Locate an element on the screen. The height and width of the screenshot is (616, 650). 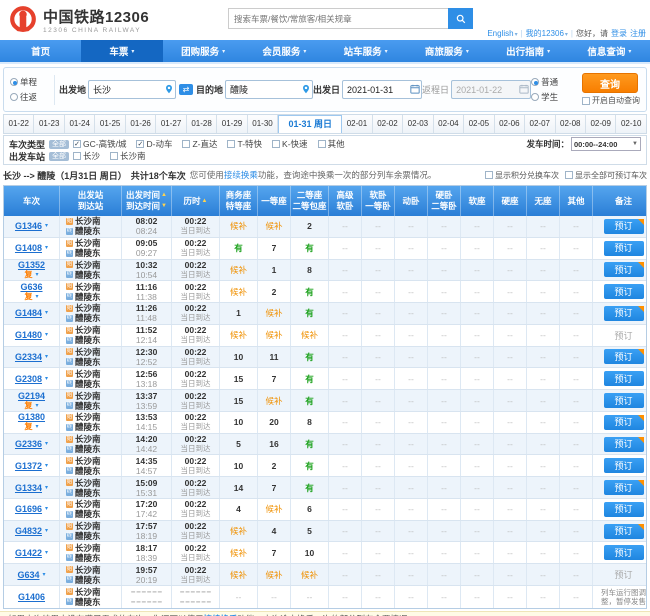
filter-type-Z-直达: Z-直达 is located at coordinates (199, 144).